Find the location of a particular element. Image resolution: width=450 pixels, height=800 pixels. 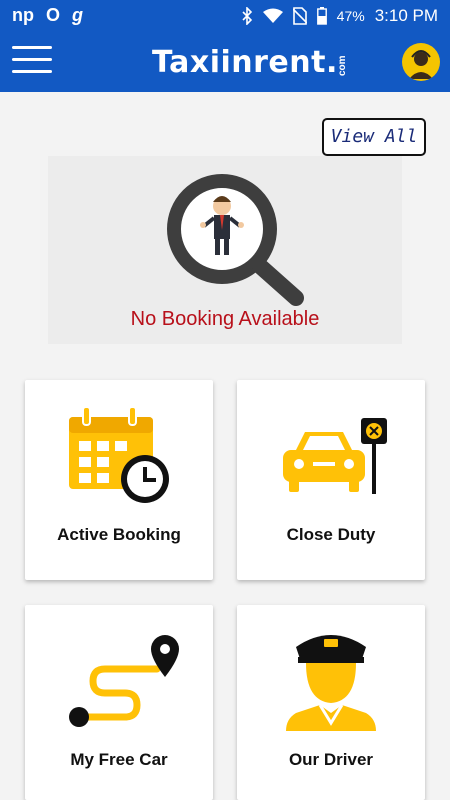

app-logo: Taxiinrent. com is located at coordinates (260, 62).